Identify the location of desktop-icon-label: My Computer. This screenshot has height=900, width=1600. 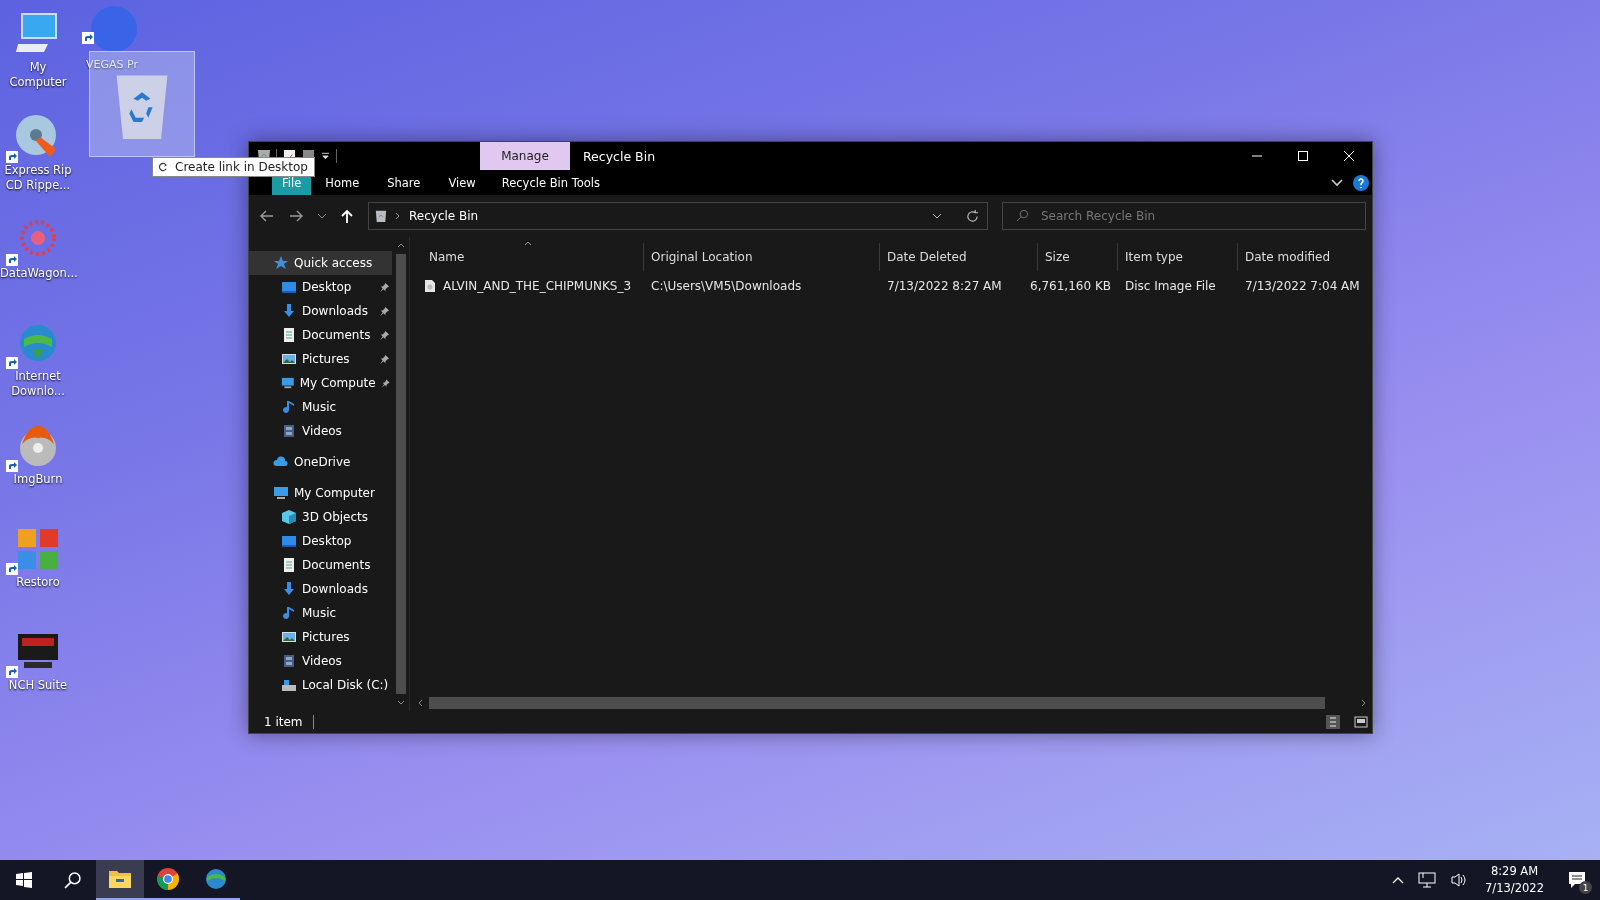
(38, 75).